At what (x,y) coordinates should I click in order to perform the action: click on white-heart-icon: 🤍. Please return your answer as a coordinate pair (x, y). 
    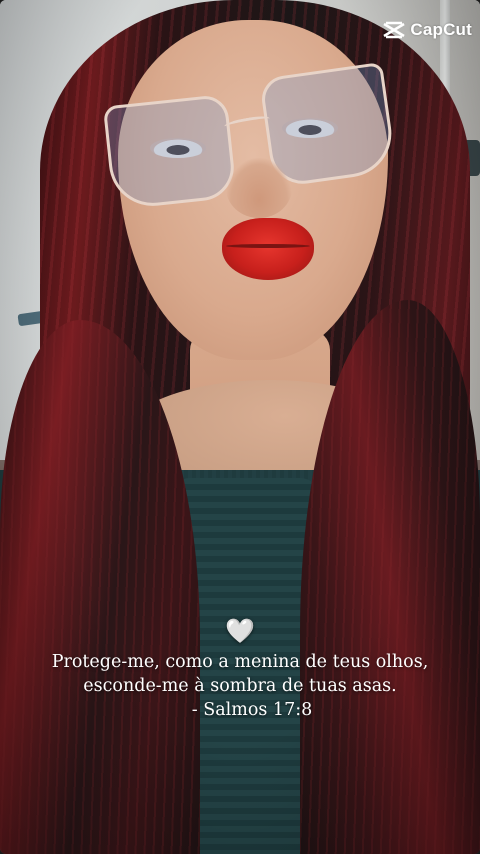
    Looking at the image, I should click on (240, 631).